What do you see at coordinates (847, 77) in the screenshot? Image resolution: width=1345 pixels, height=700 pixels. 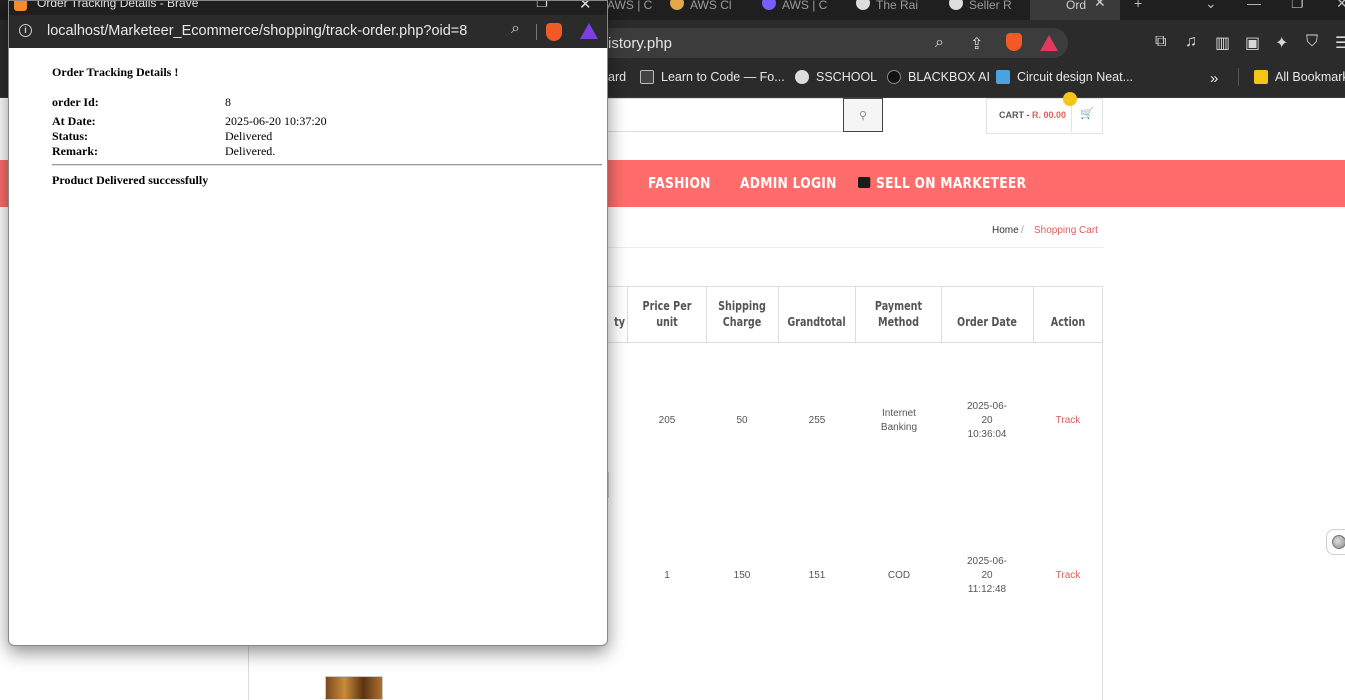 I see `bookmark-label: SSCHOOL` at bounding box center [847, 77].